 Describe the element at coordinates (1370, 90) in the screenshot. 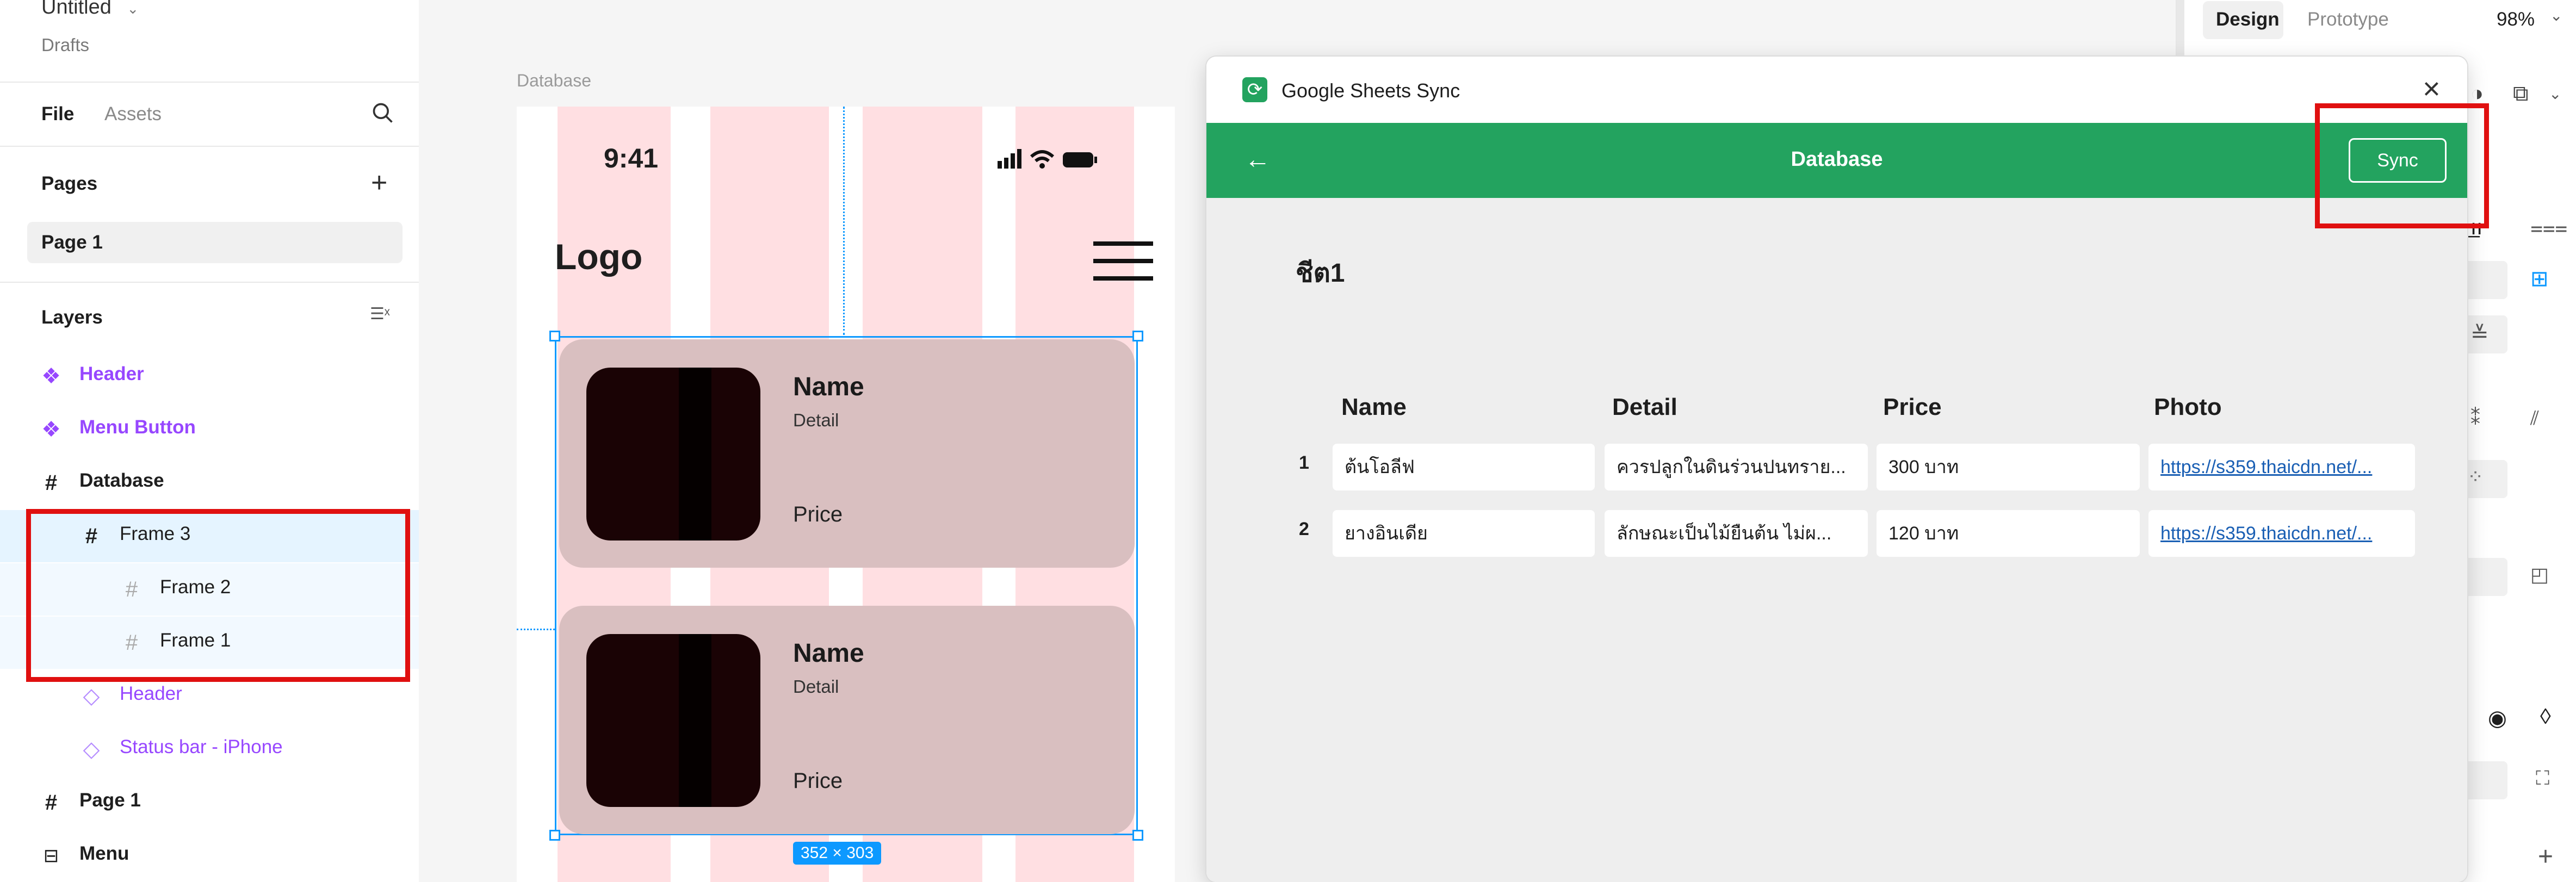

I see `plugin-title: Google Sheets Sync` at that location.